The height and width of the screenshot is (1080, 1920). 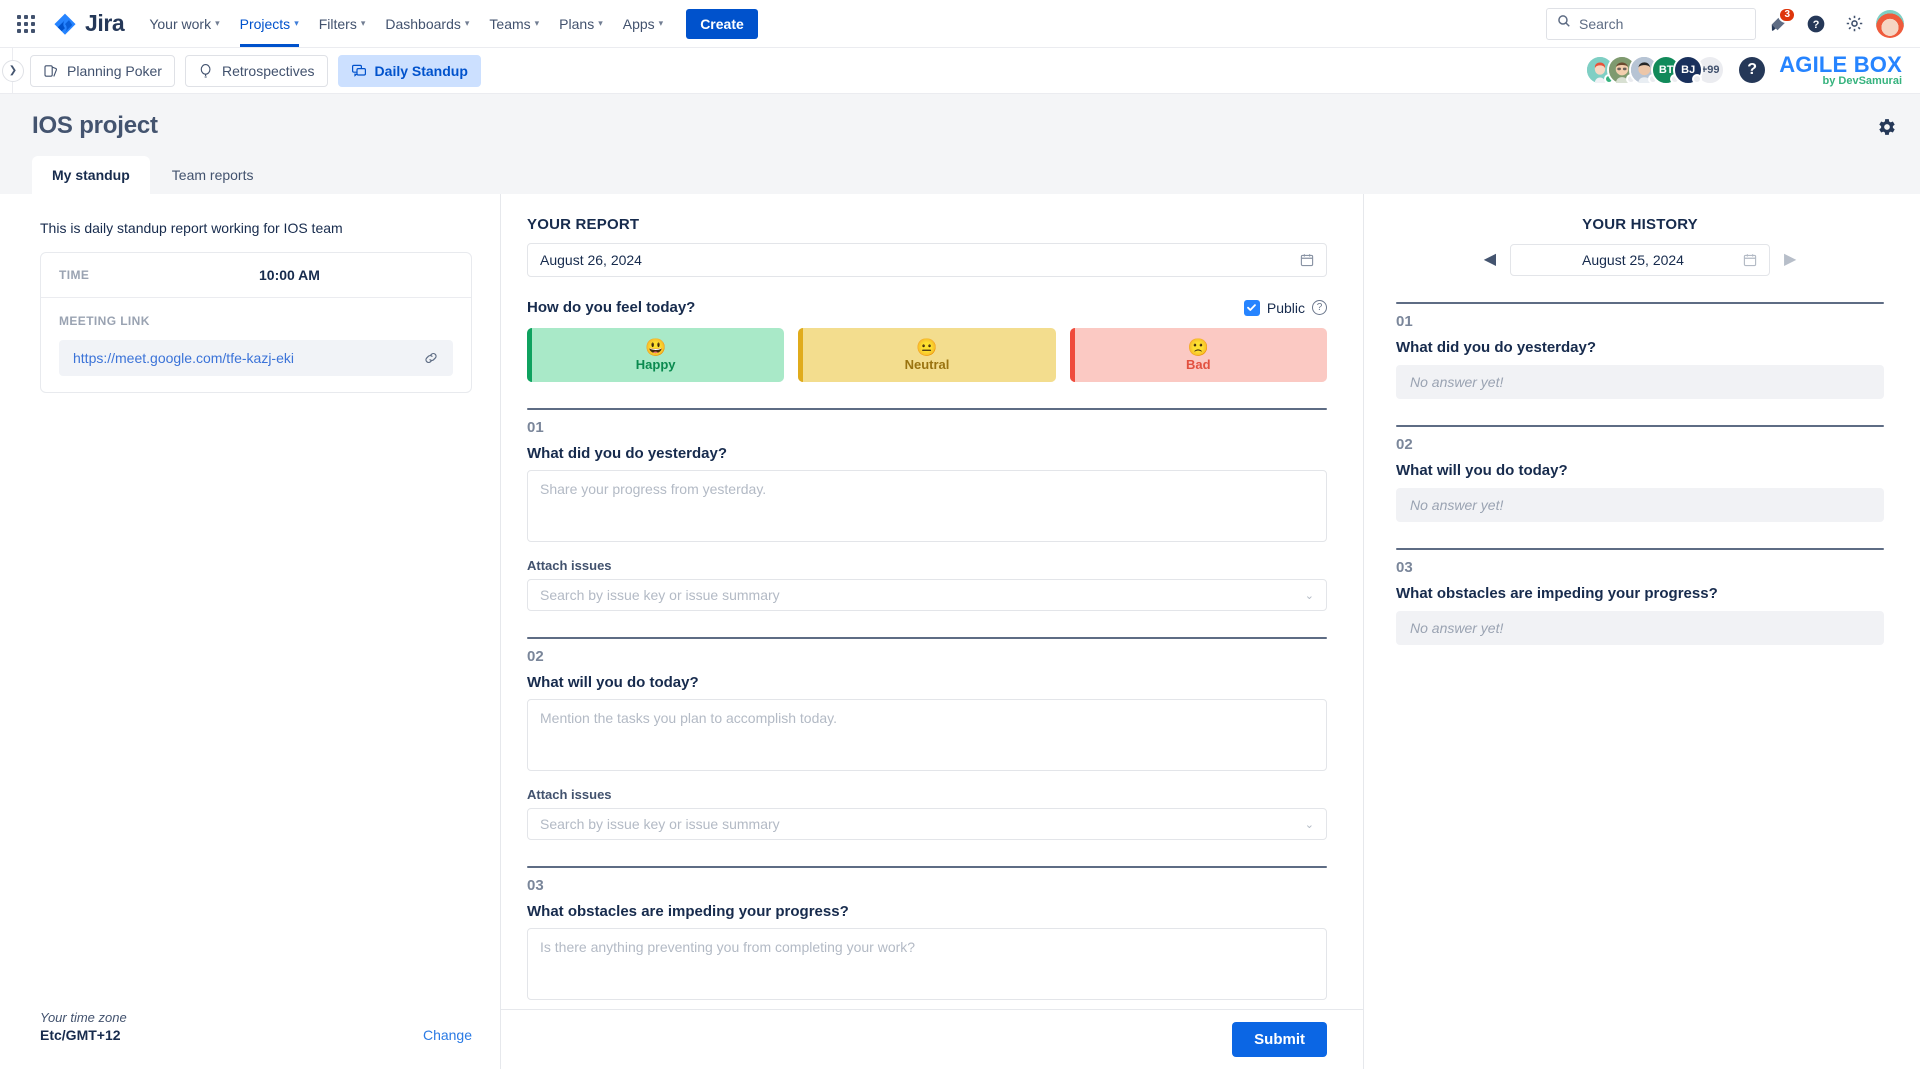 What do you see at coordinates (1490, 260) in the screenshot?
I see `triangle-left-icon: ◀` at bounding box center [1490, 260].